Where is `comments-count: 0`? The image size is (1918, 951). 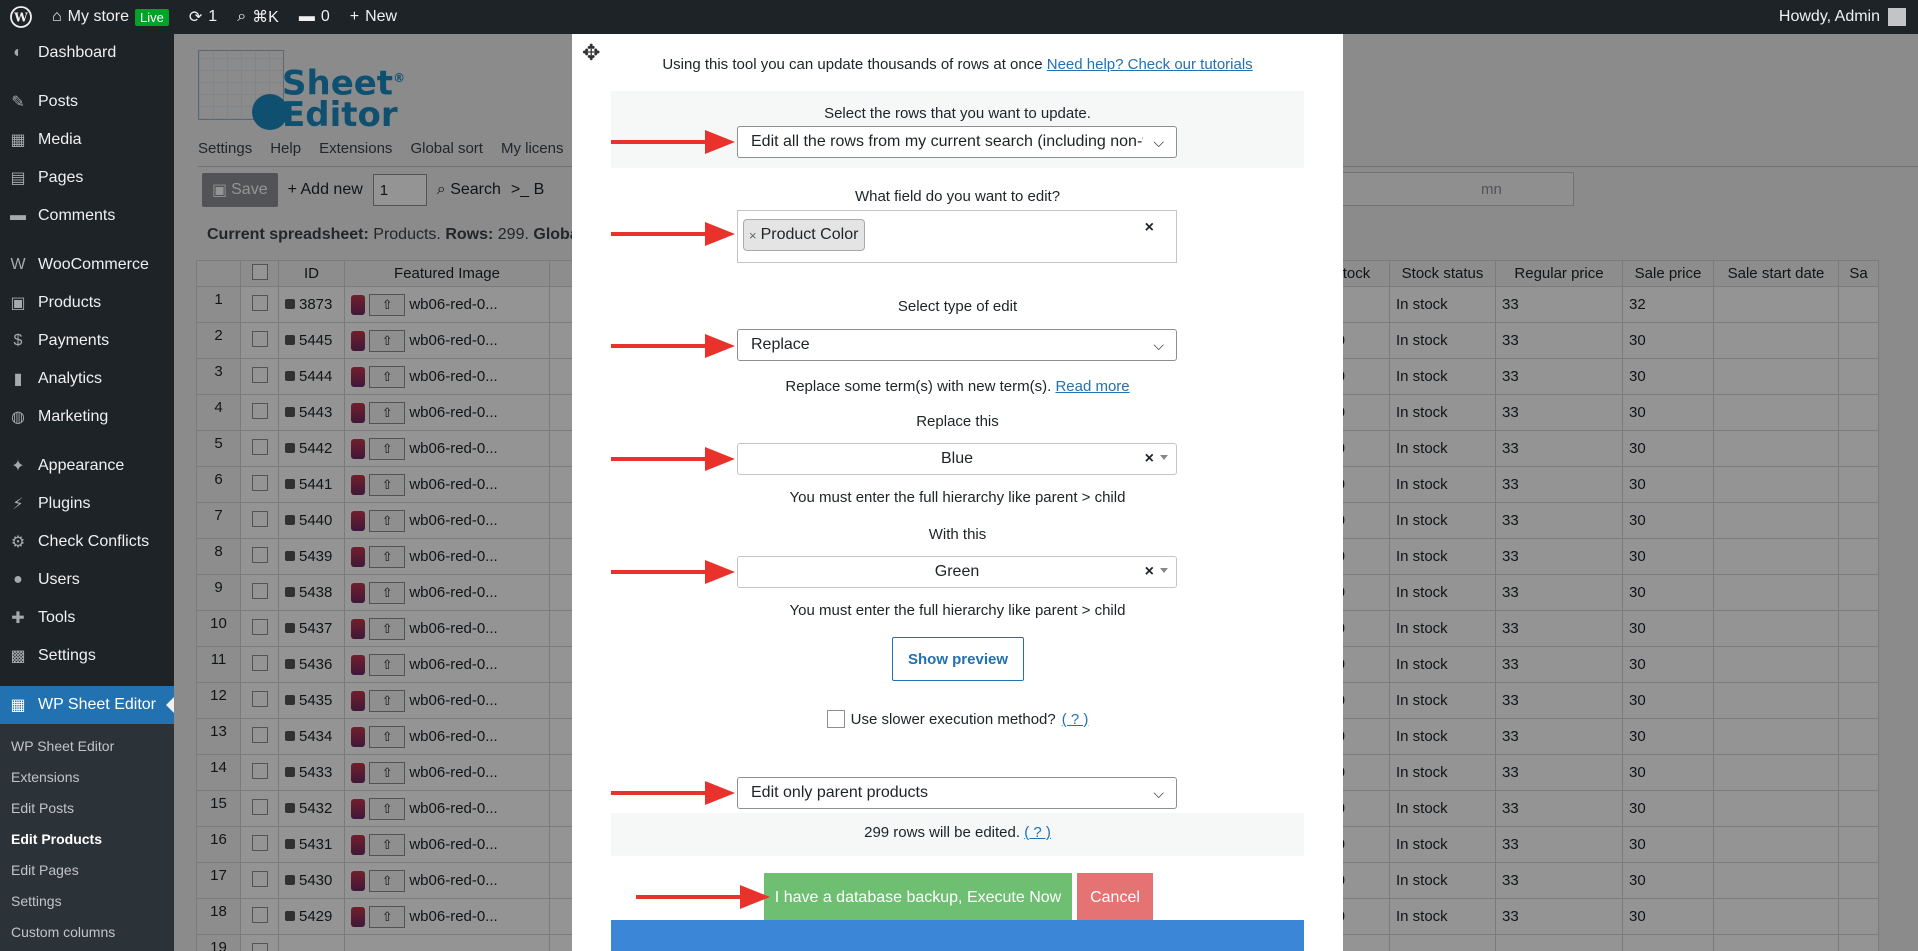 comments-count: 0 is located at coordinates (325, 16).